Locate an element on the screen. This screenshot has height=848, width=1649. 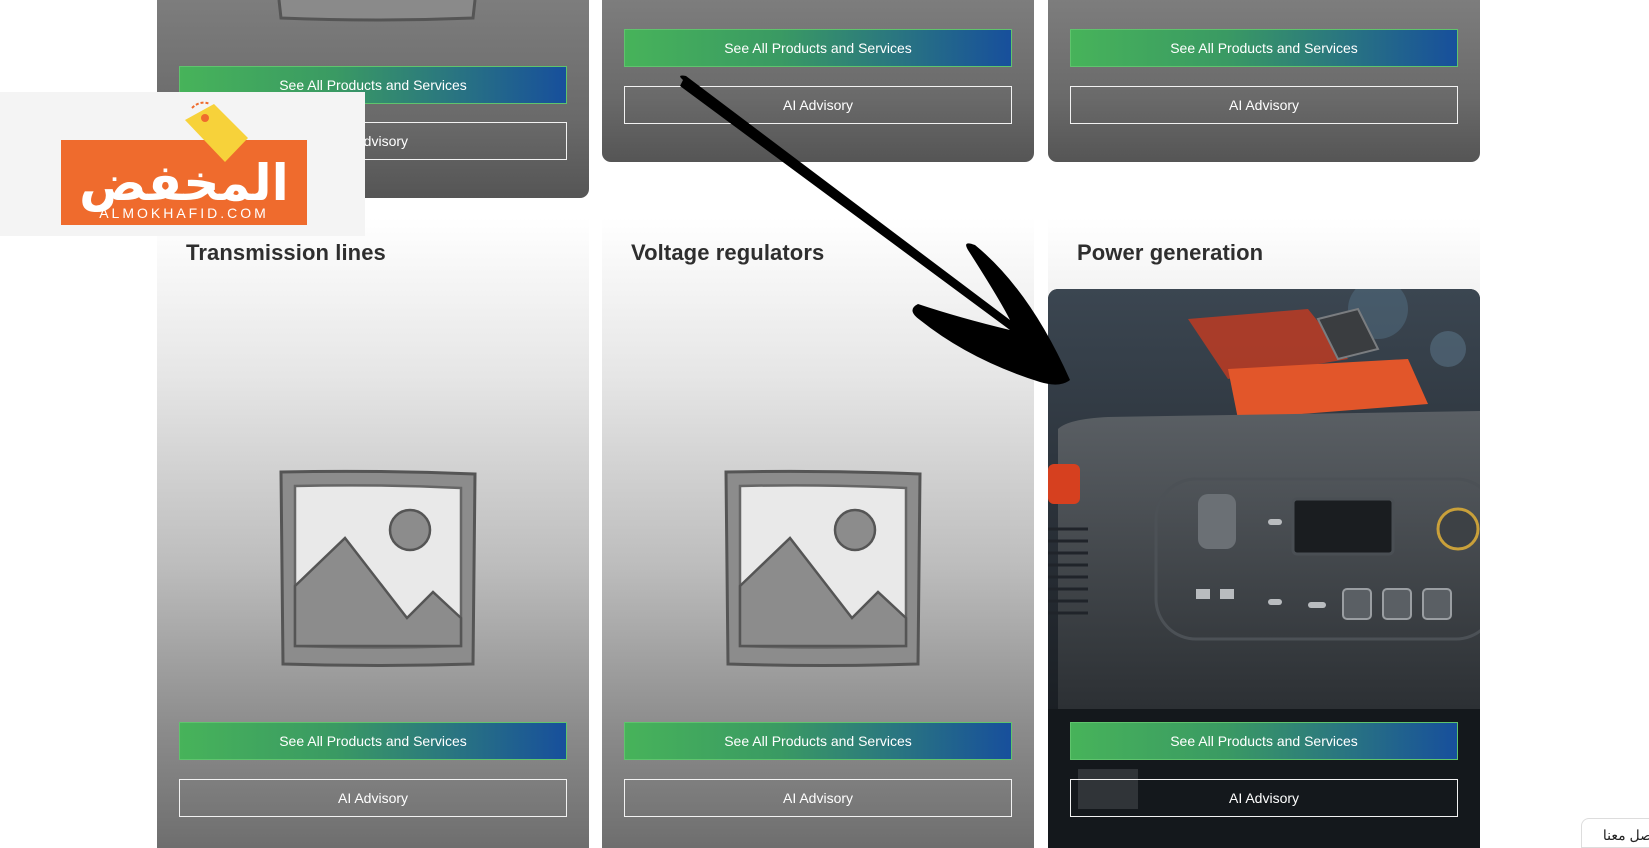
logo-domain-text: ALMOKHAFID.COM is located at coordinates (184, 213).